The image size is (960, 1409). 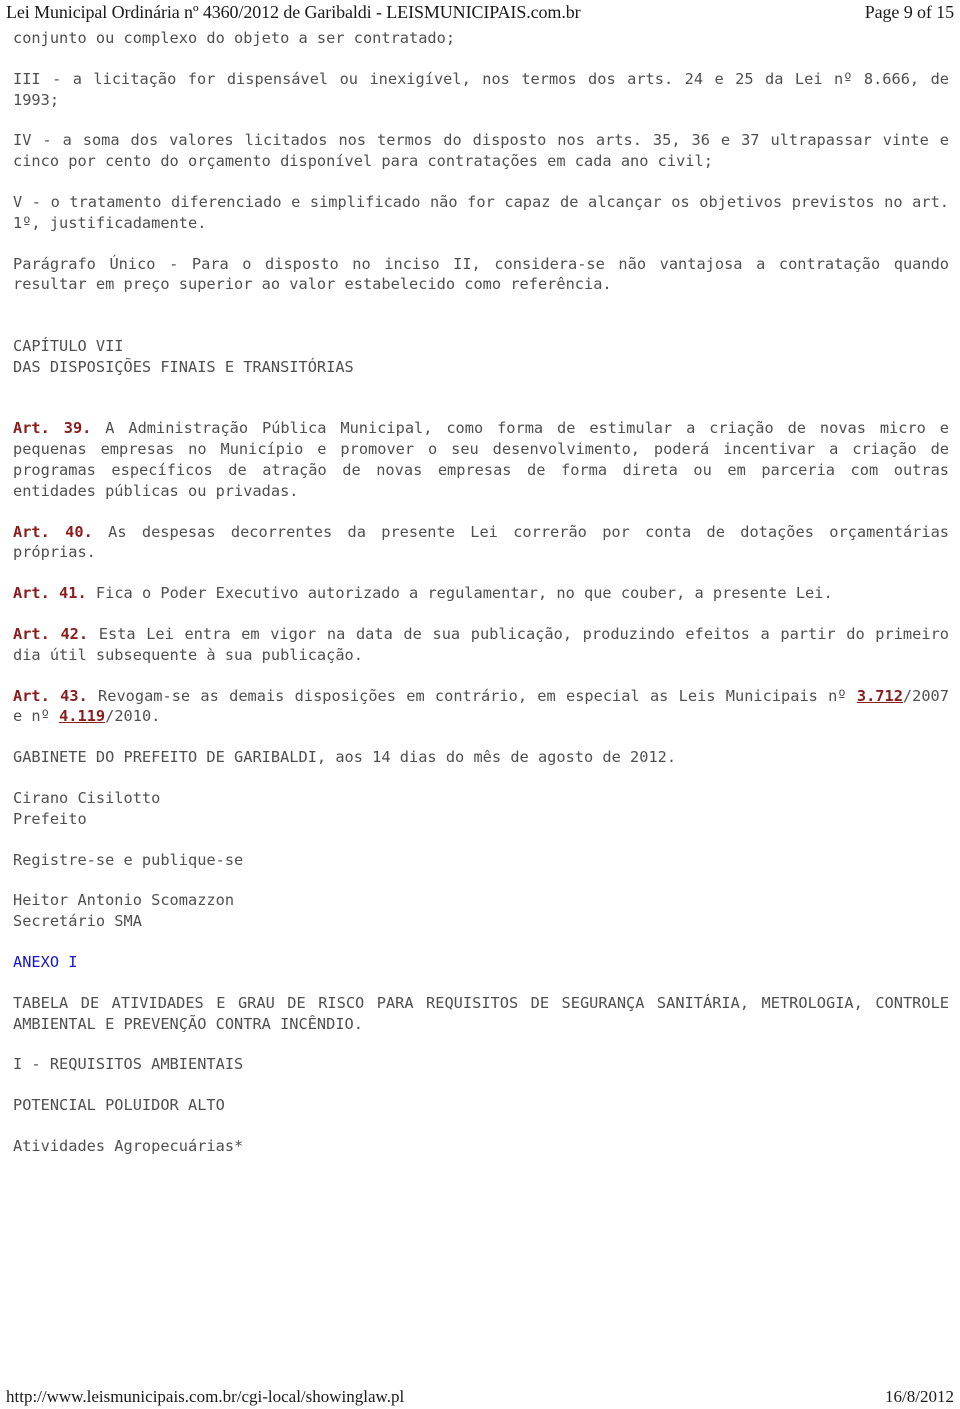 What do you see at coordinates (880, 696) in the screenshot?
I see `law-link-3712: 3.712` at bounding box center [880, 696].